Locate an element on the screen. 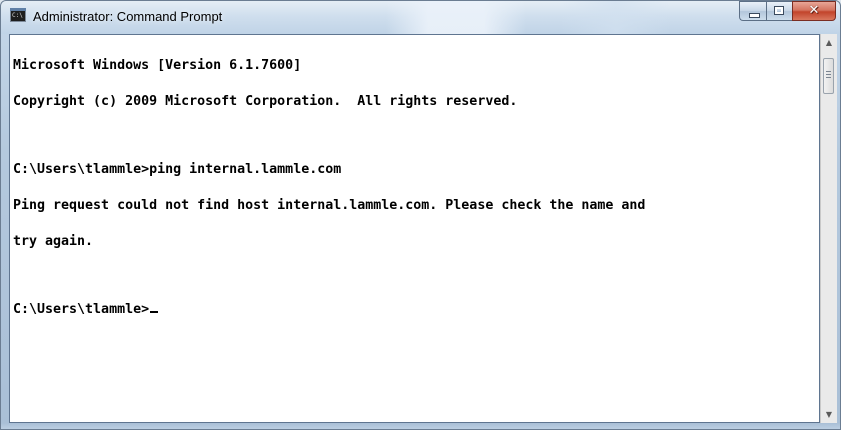 The height and width of the screenshot is (430, 841). window-bottom-frame is located at coordinates (420, 426).